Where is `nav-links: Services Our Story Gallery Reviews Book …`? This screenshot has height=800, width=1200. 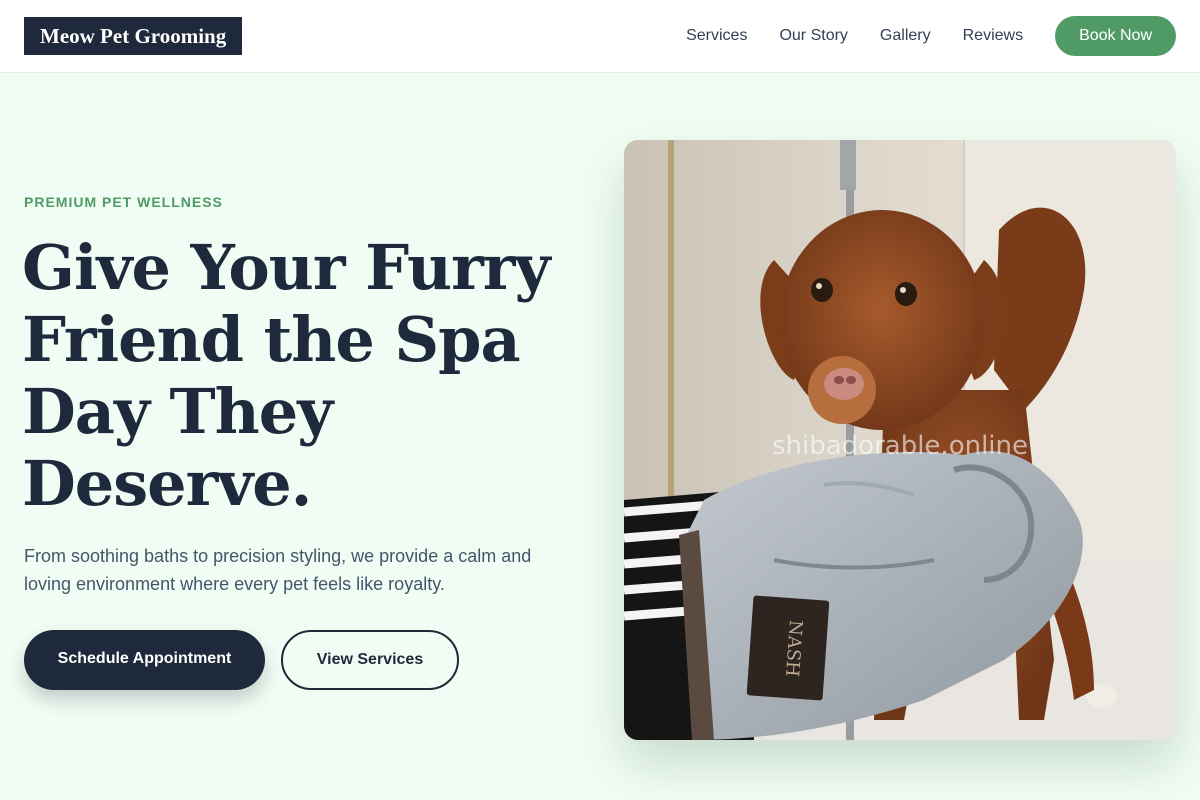 nav-links: Services Our Story Gallery Reviews Book … is located at coordinates (931, 36).